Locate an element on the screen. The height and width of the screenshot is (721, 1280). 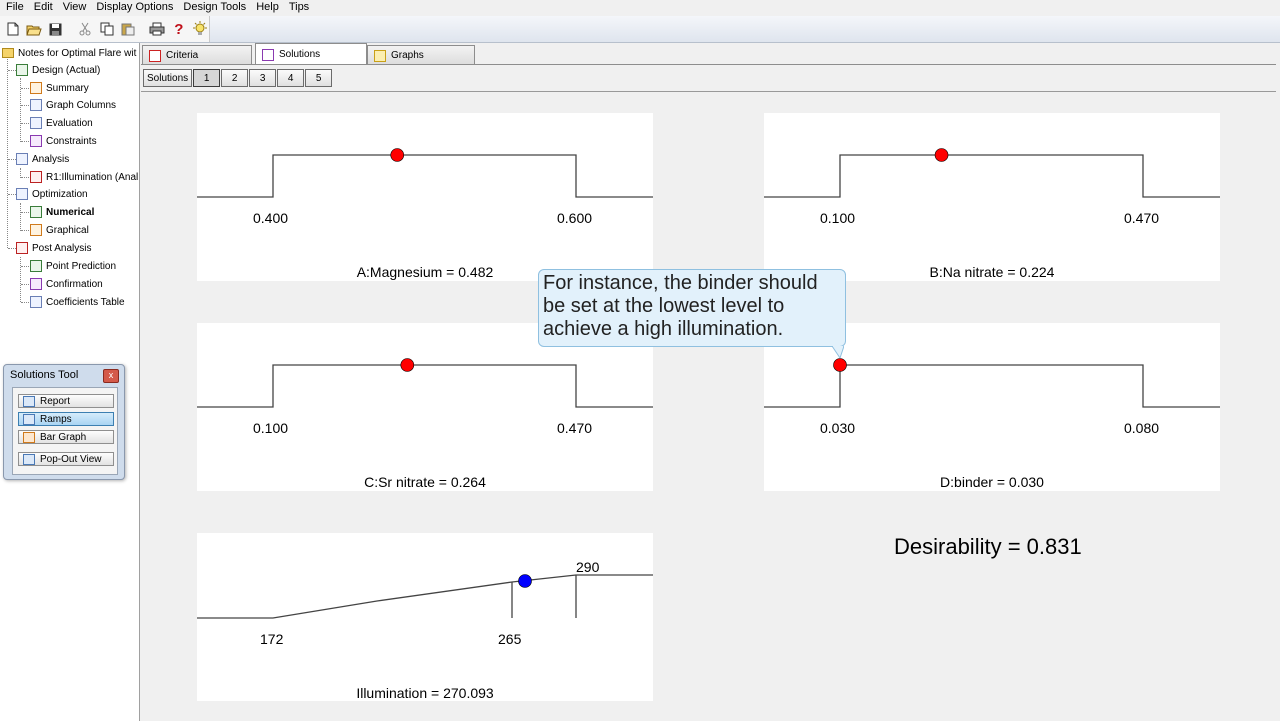
optimization-icon is located at coordinates (22, 194).